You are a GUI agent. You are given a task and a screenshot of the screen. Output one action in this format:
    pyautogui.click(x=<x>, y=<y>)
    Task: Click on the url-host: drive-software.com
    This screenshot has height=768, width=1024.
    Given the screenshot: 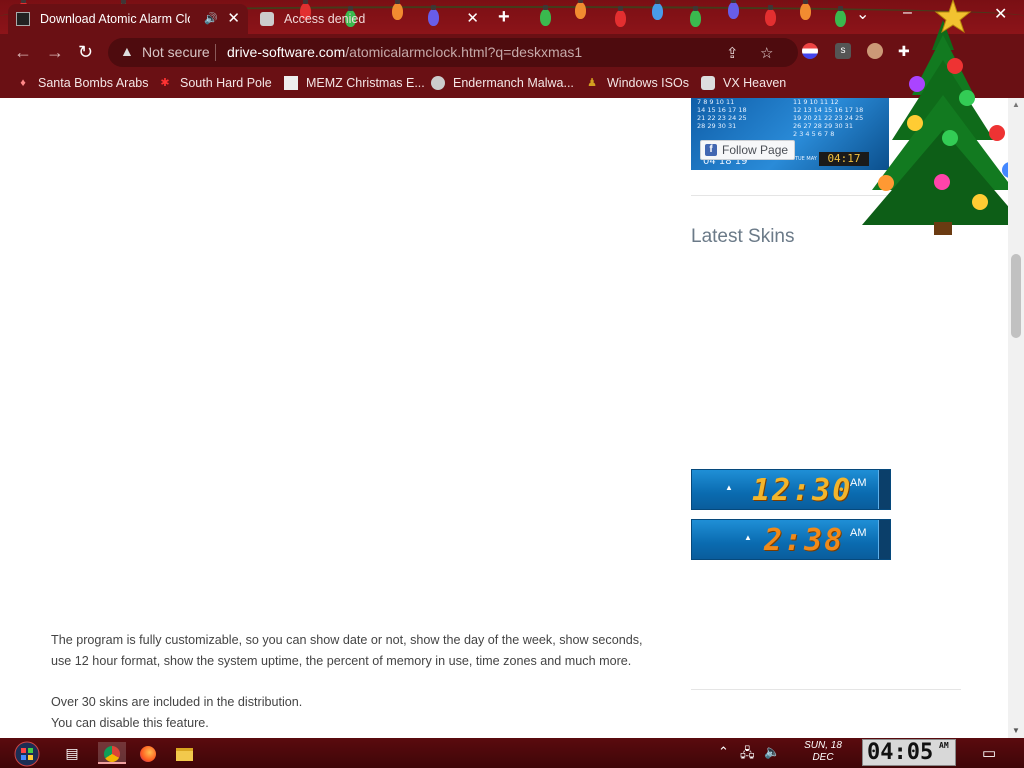 What is the action you would take?
    pyautogui.click(x=286, y=52)
    